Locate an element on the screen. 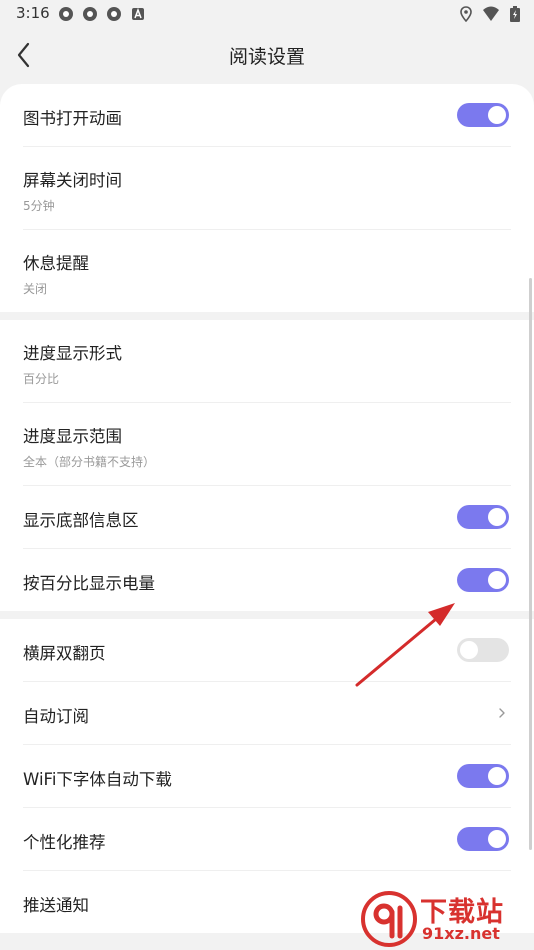  setting-battery-percent: 按百分比显示电量 is located at coordinates (267, 580).